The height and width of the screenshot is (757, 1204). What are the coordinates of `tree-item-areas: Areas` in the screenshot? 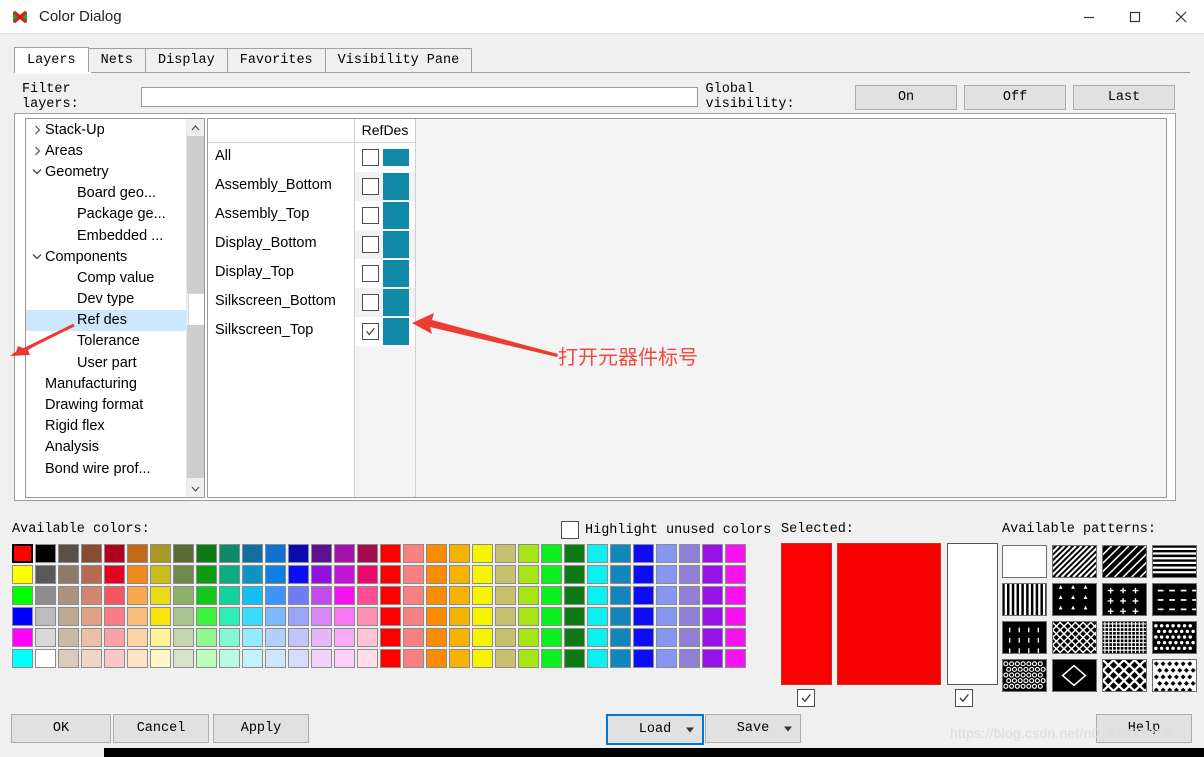 It's located at (106, 150).